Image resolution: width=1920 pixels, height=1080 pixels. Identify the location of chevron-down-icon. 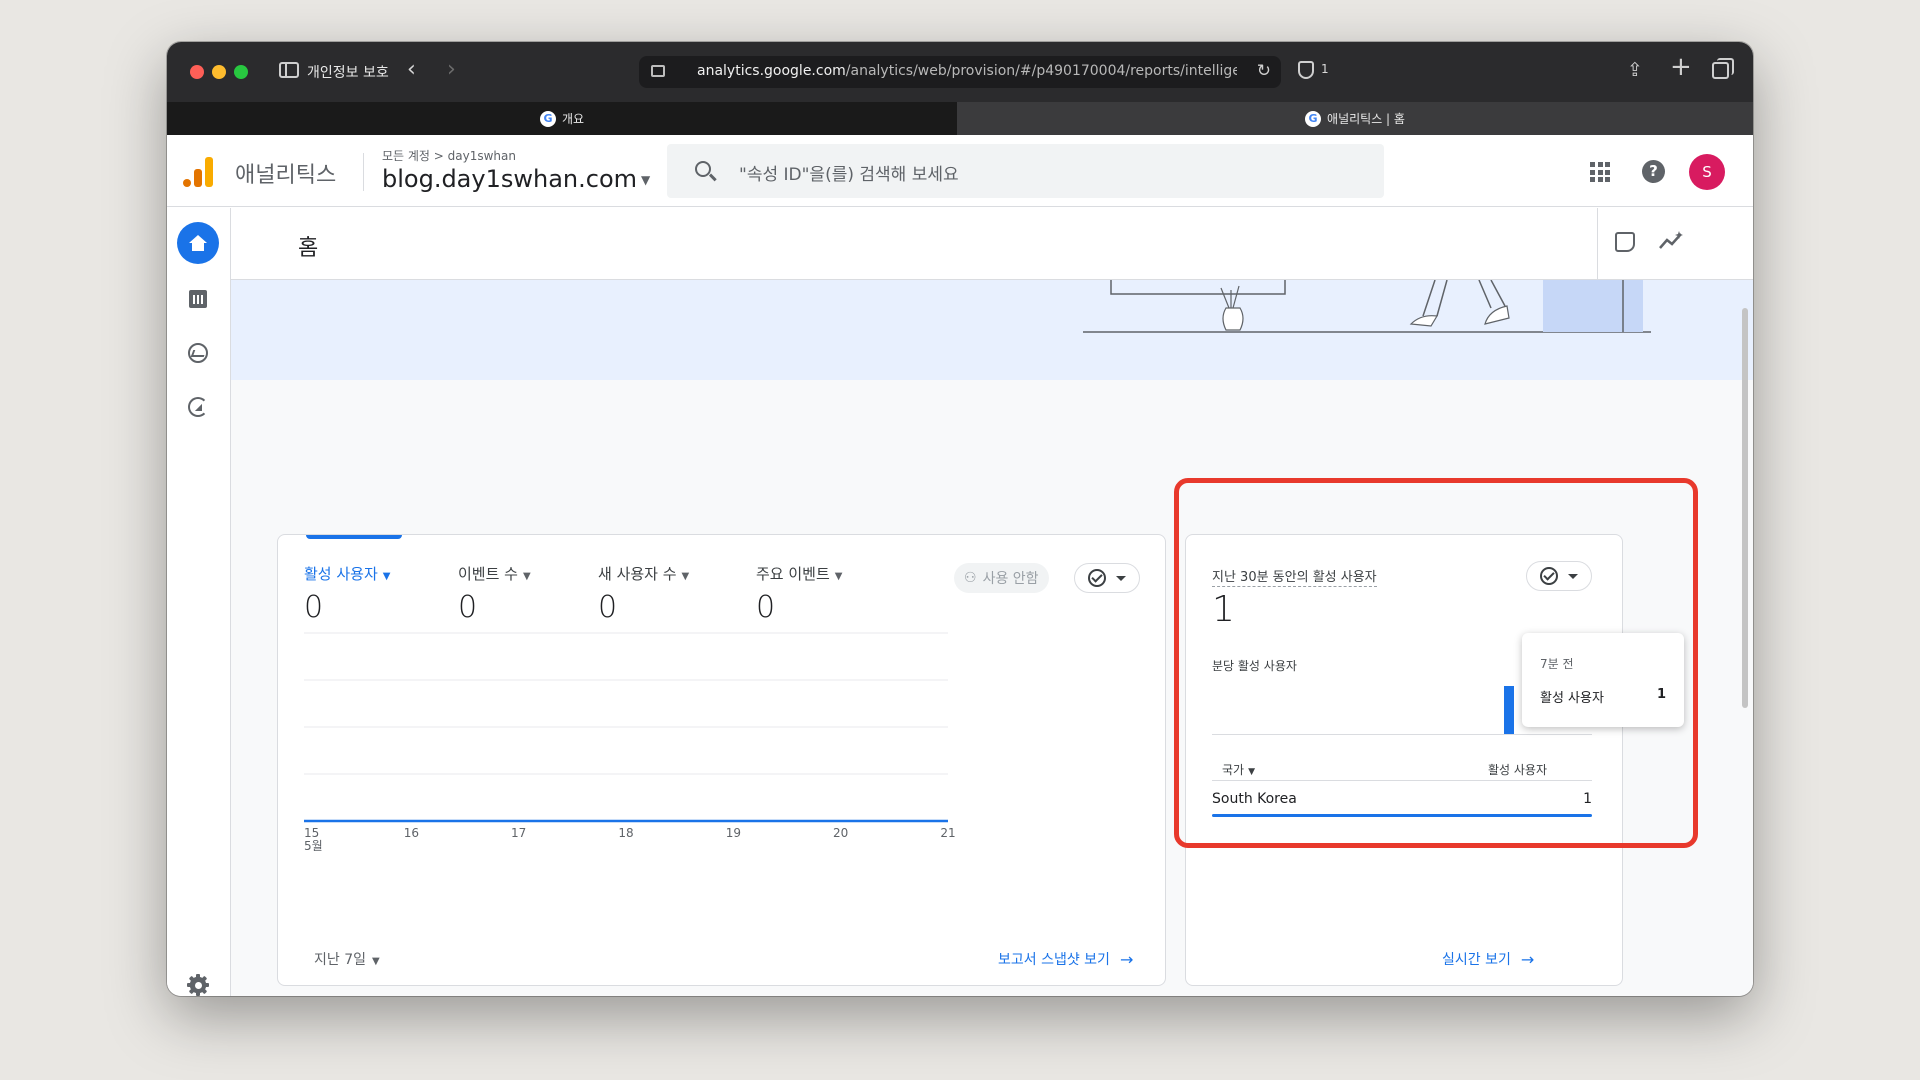
(1573, 576).